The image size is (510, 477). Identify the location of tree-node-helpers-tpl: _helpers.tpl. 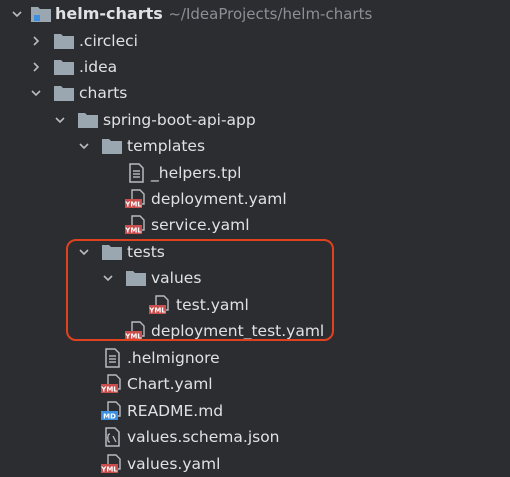
(255, 173).